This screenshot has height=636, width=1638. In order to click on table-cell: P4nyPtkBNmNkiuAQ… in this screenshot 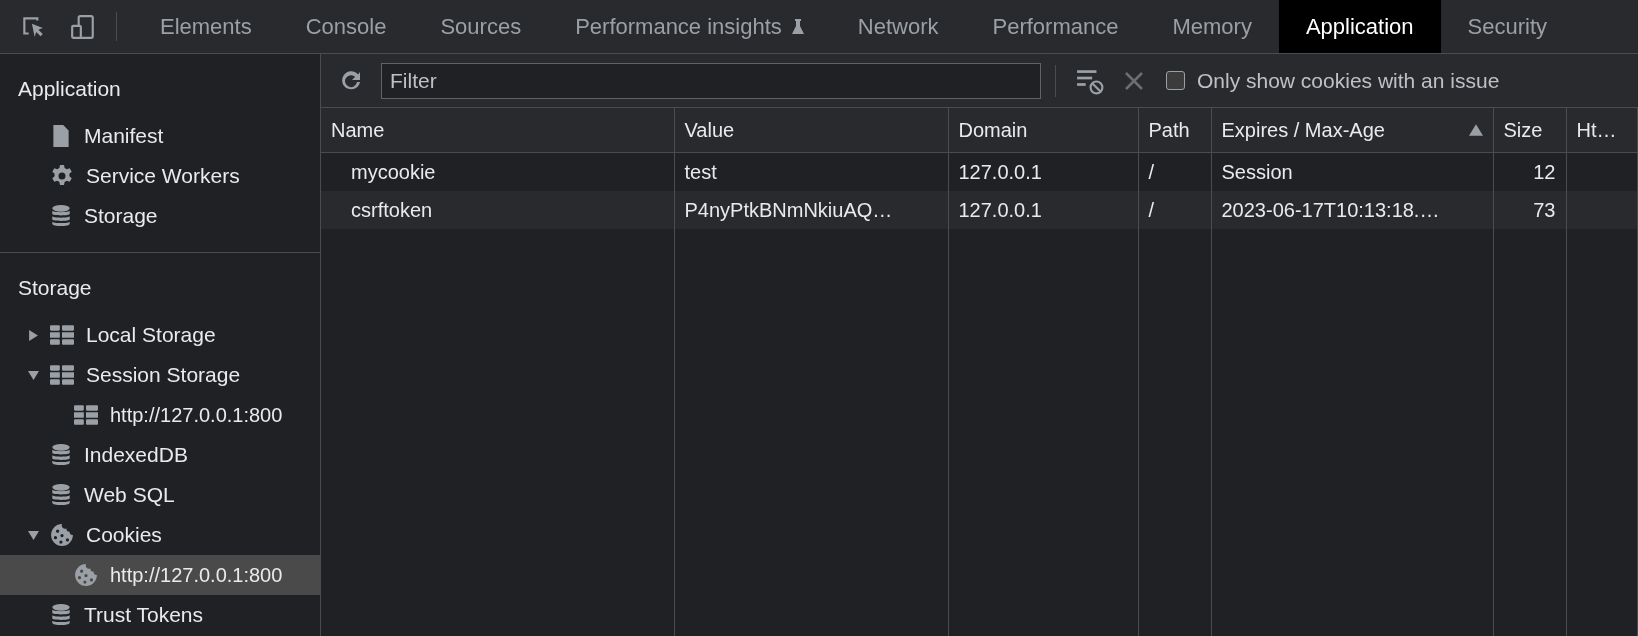, I will do `click(788, 209)`.